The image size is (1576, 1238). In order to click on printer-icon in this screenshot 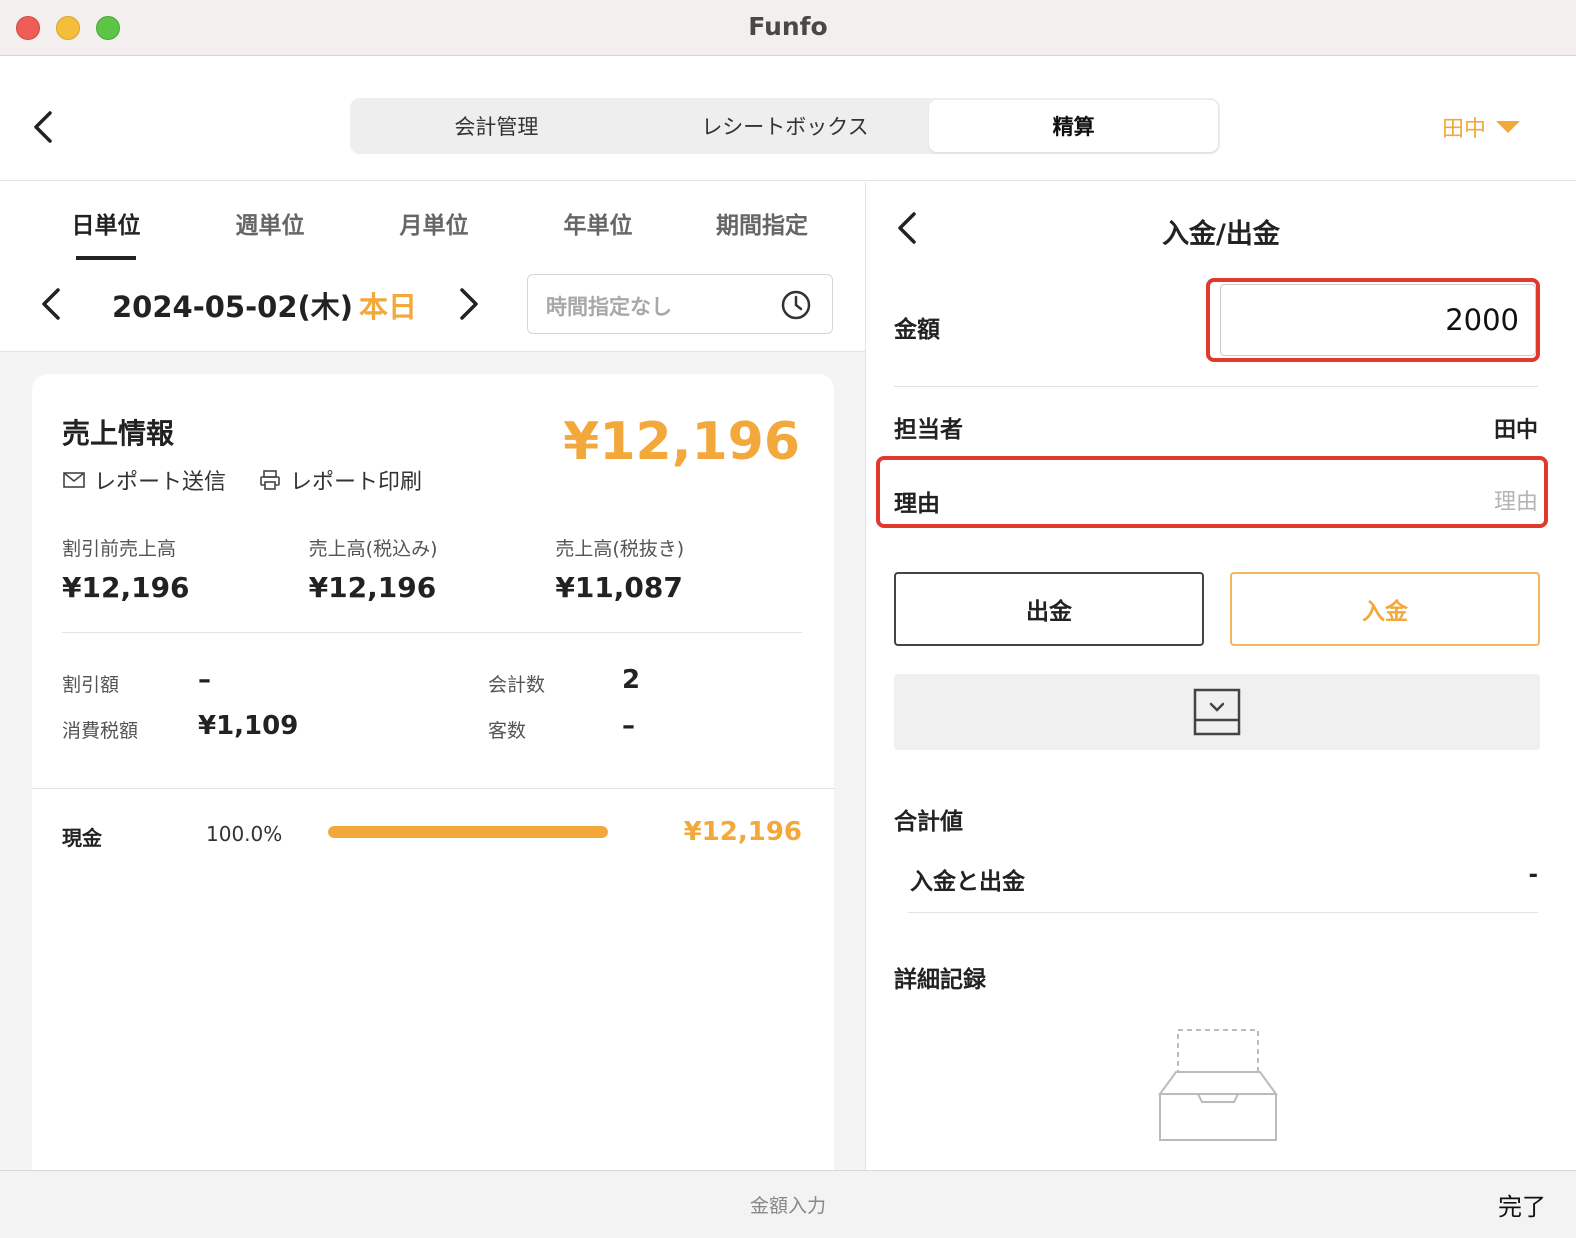, I will do `click(270, 480)`.